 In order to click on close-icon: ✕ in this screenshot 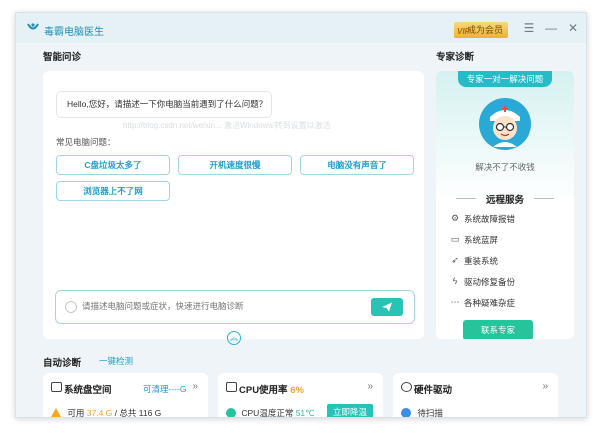, I will do `click(573, 28)`.